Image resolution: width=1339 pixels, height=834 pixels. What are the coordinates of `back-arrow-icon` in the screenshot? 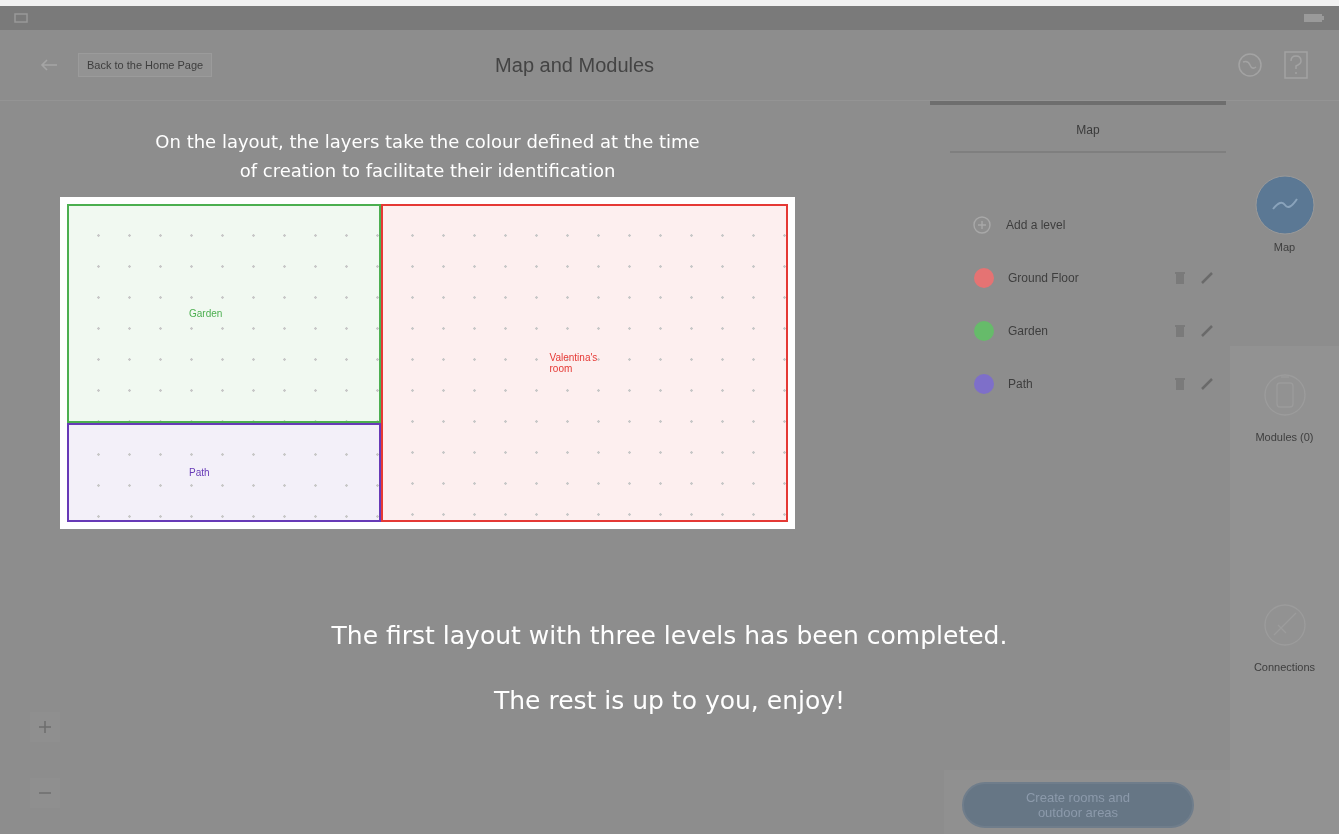 It's located at (49, 65).